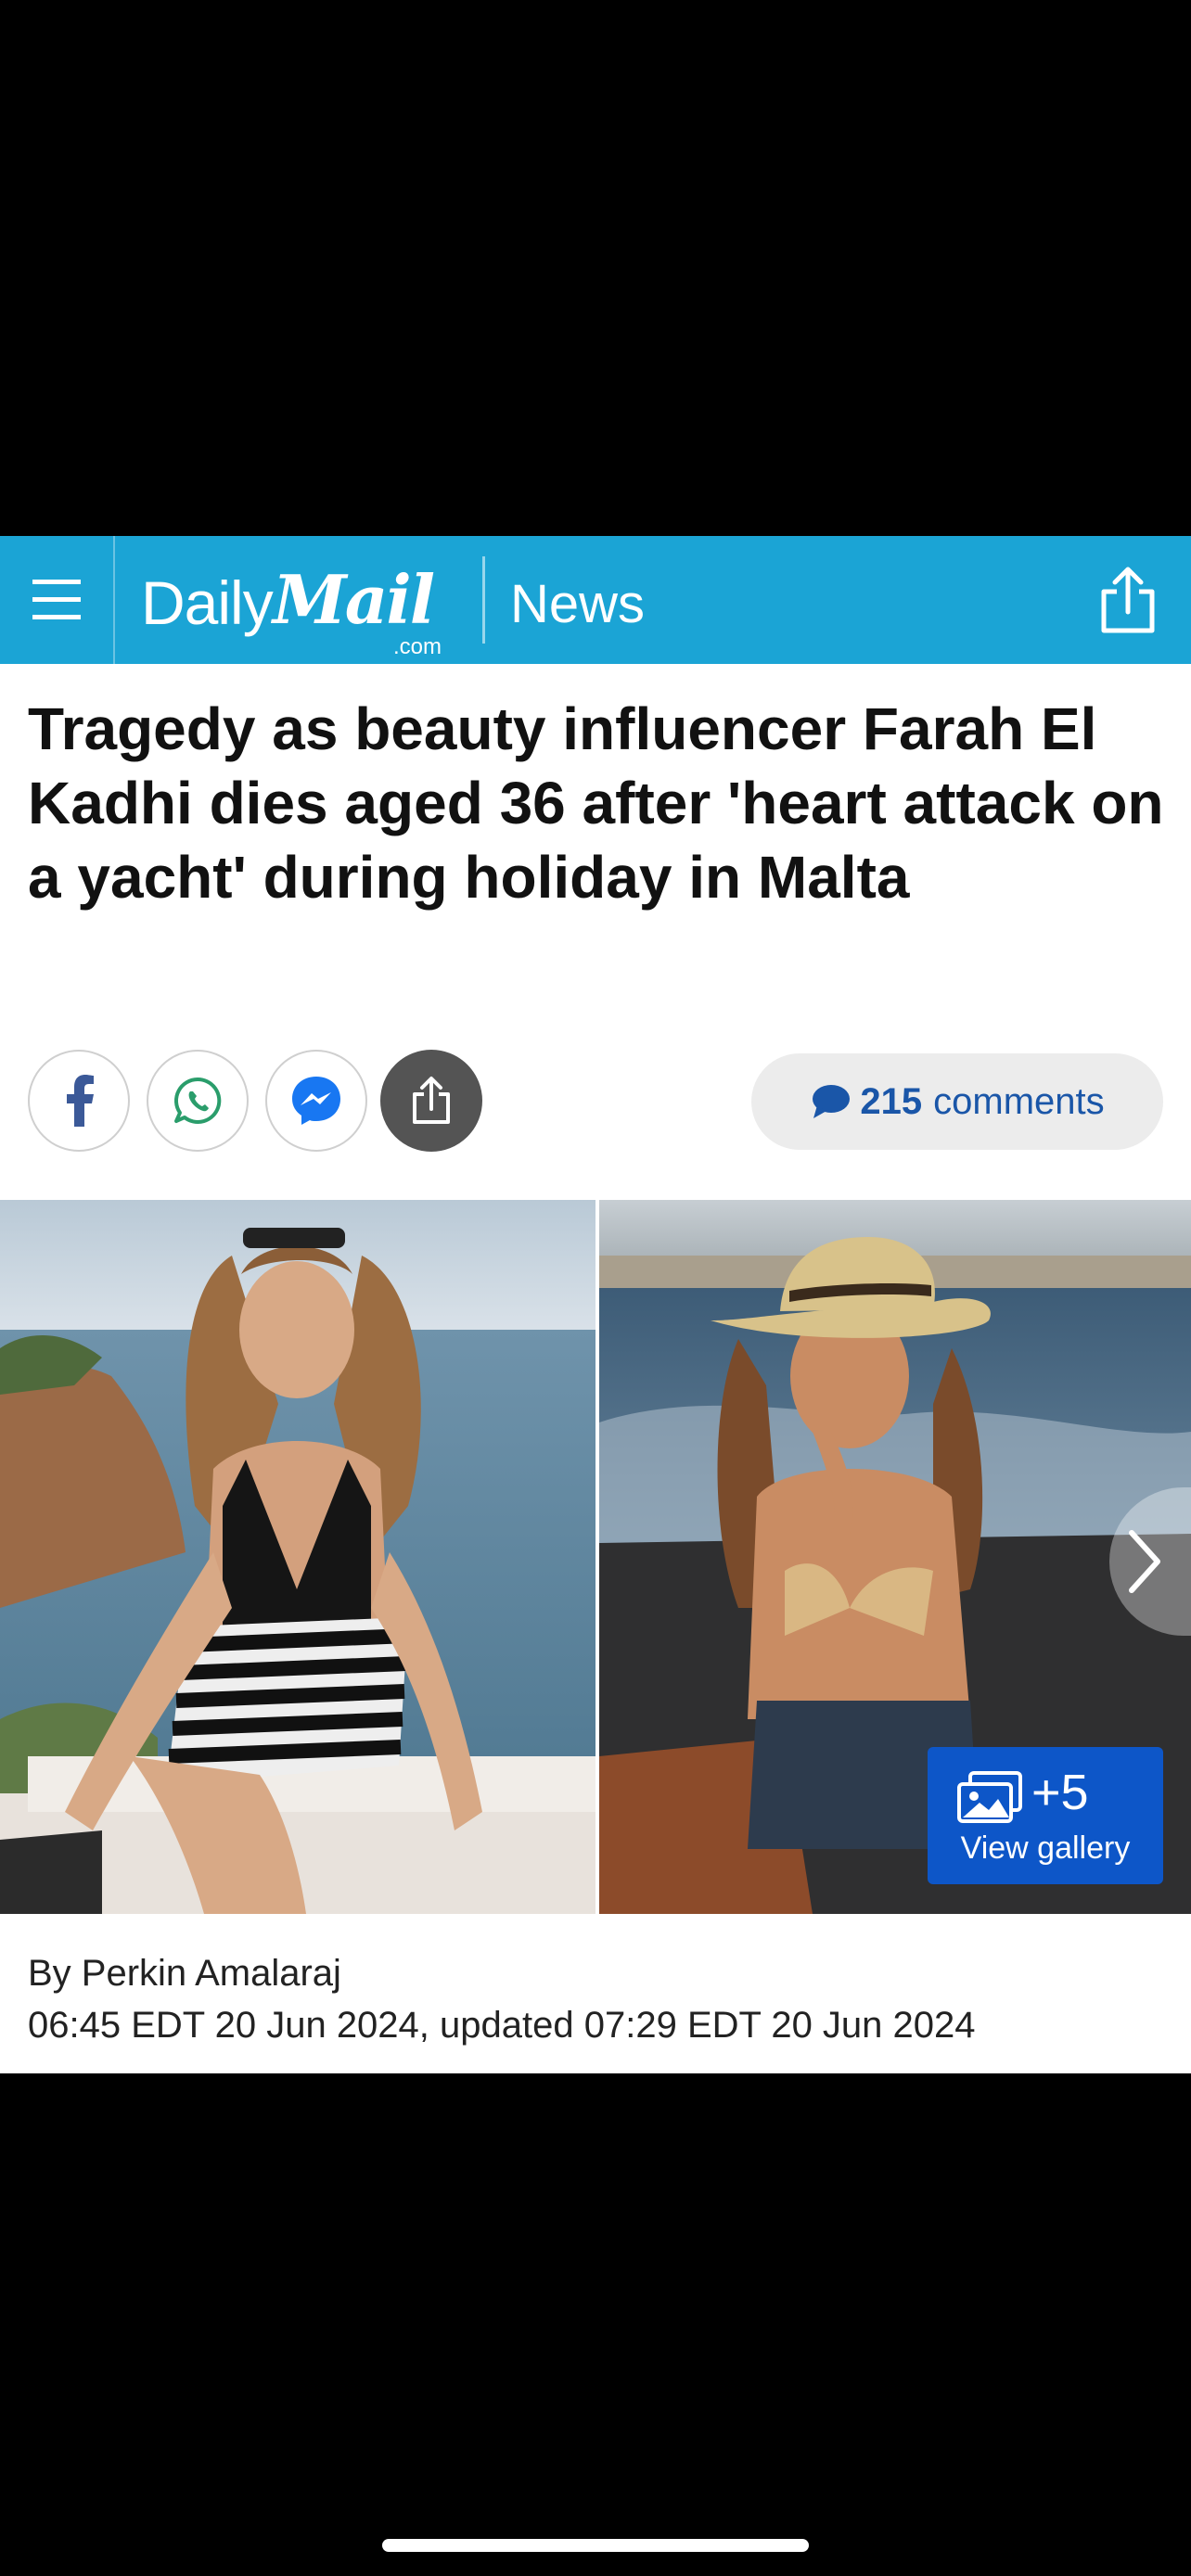 The height and width of the screenshot is (2576, 1191). I want to click on messenger-share-button, so click(316, 1101).